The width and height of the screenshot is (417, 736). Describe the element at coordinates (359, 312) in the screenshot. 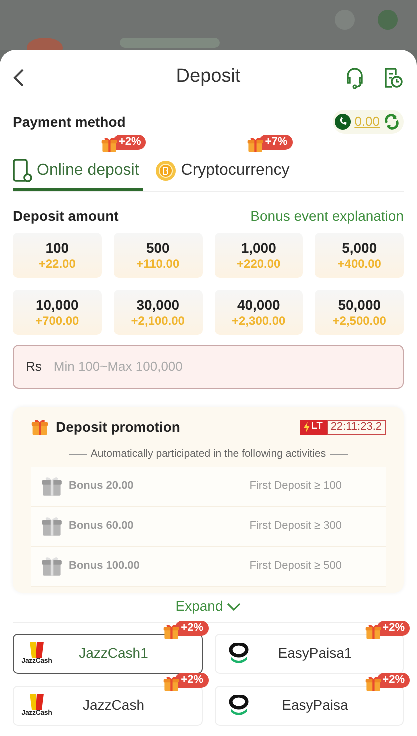

I see `amount-option: 50,000 +2,500.00` at that location.